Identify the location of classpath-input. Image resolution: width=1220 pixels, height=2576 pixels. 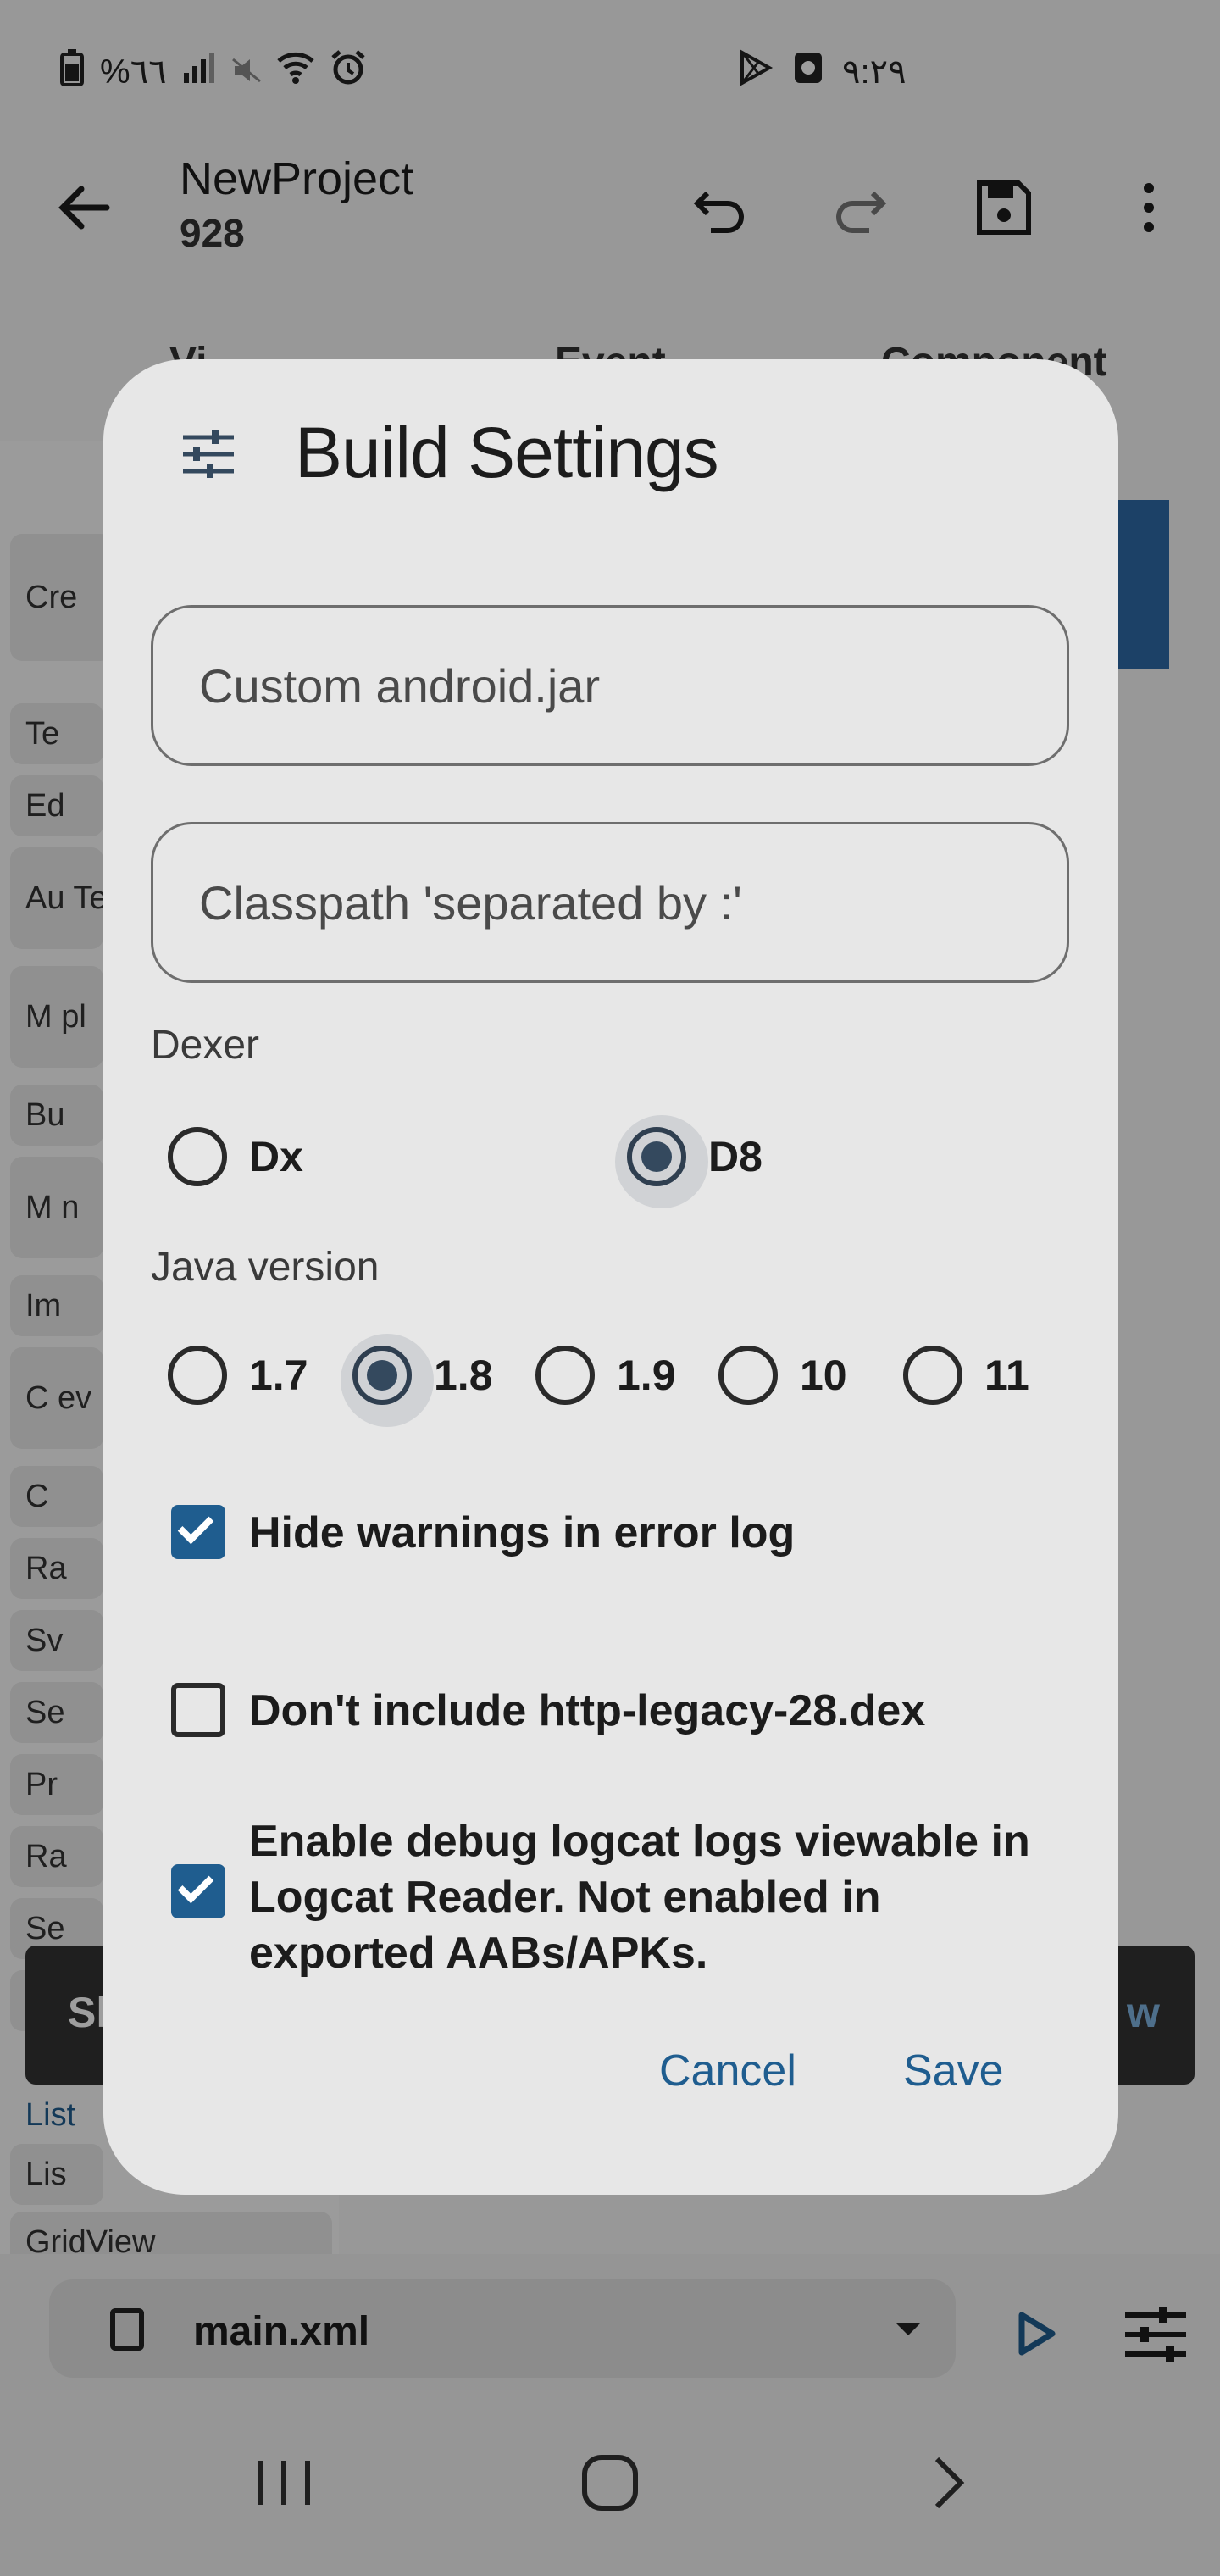
(614, 902).